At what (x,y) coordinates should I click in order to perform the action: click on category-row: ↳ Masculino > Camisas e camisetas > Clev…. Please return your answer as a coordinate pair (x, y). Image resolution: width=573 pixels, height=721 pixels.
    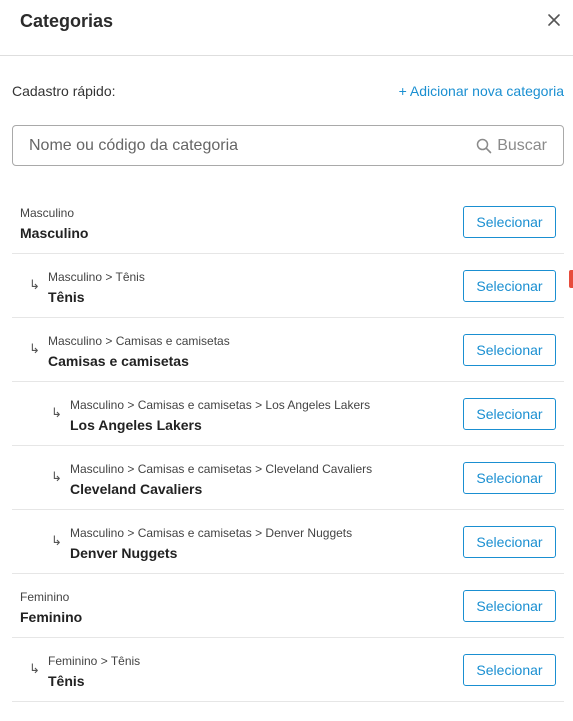
    Looking at the image, I should click on (288, 478).